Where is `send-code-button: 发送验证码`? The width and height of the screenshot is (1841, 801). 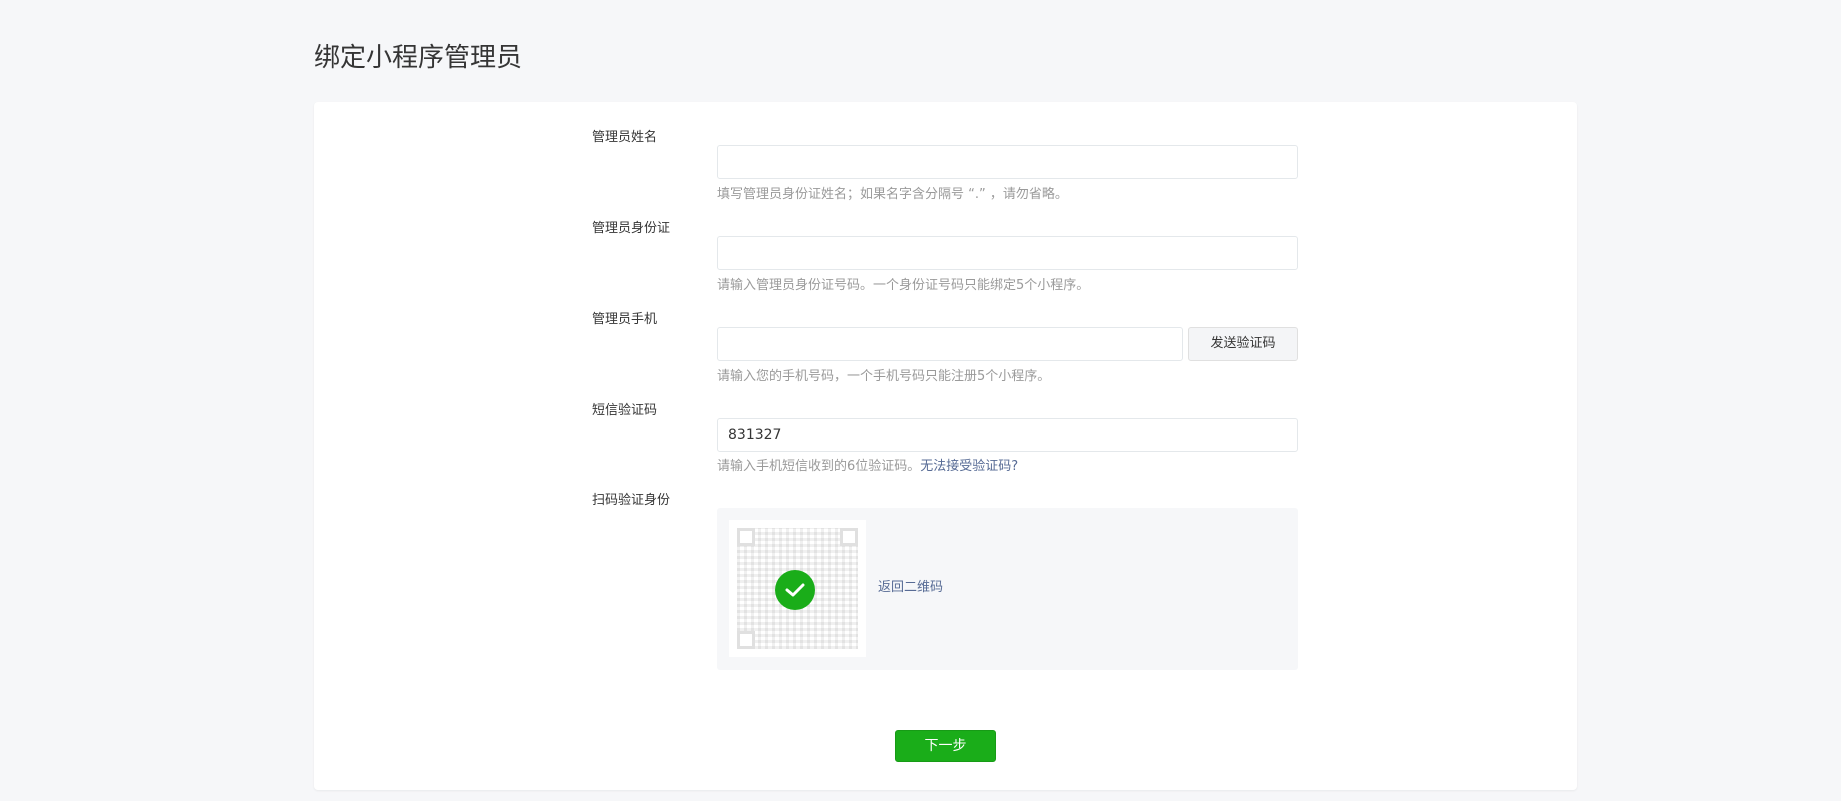 send-code-button: 发送验证码 is located at coordinates (1243, 344).